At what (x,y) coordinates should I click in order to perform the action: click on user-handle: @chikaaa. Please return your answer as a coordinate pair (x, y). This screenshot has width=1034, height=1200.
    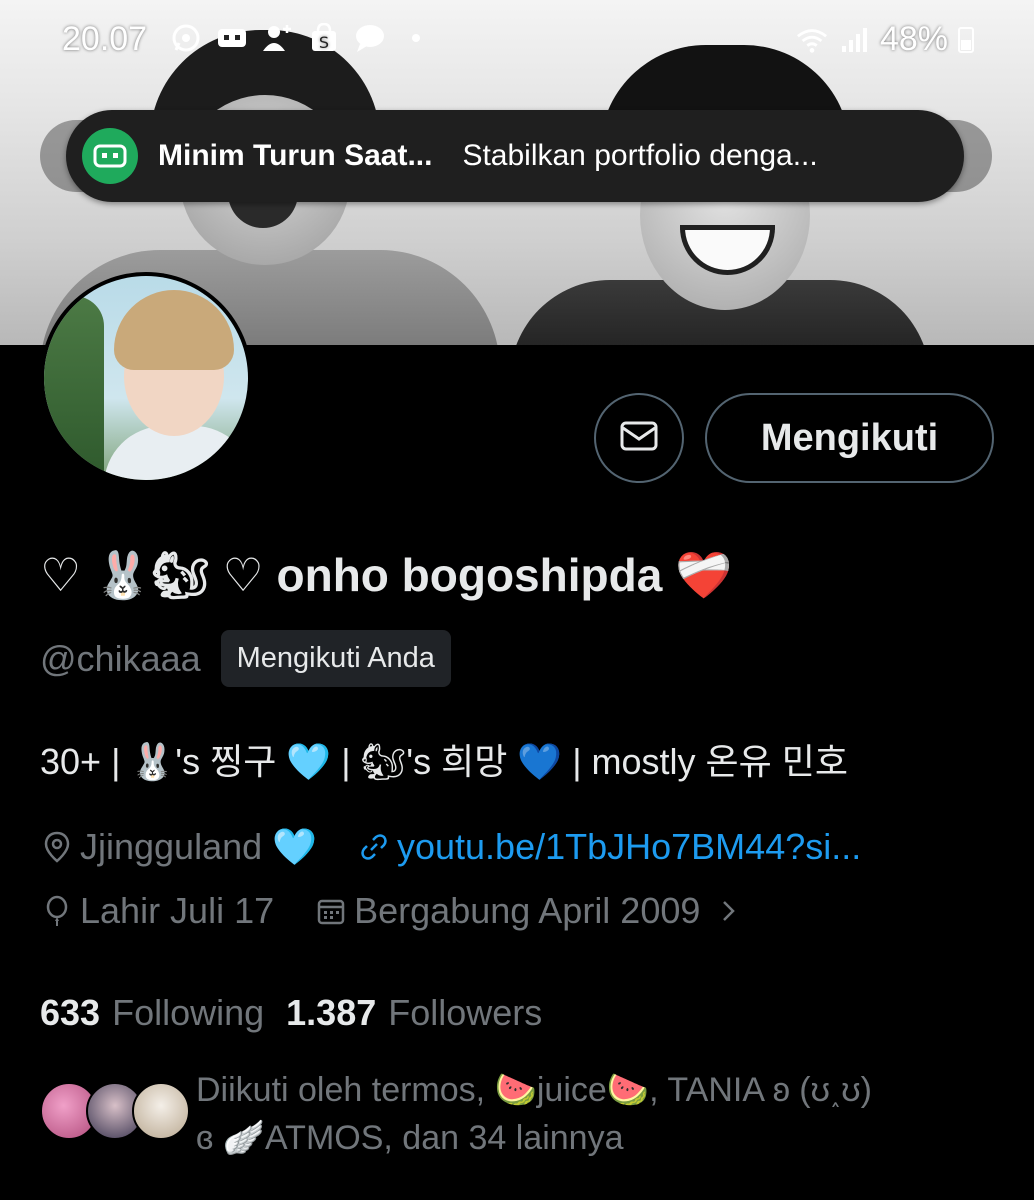
    Looking at the image, I should click on (120, 658).